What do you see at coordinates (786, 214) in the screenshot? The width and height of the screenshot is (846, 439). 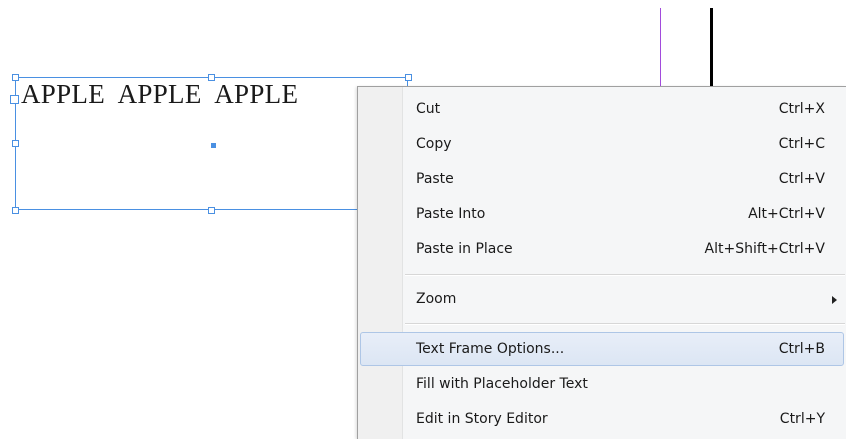 I see `menu-item-shortcut: Alt+Ctrl+V` at bounding box center [786, 214].